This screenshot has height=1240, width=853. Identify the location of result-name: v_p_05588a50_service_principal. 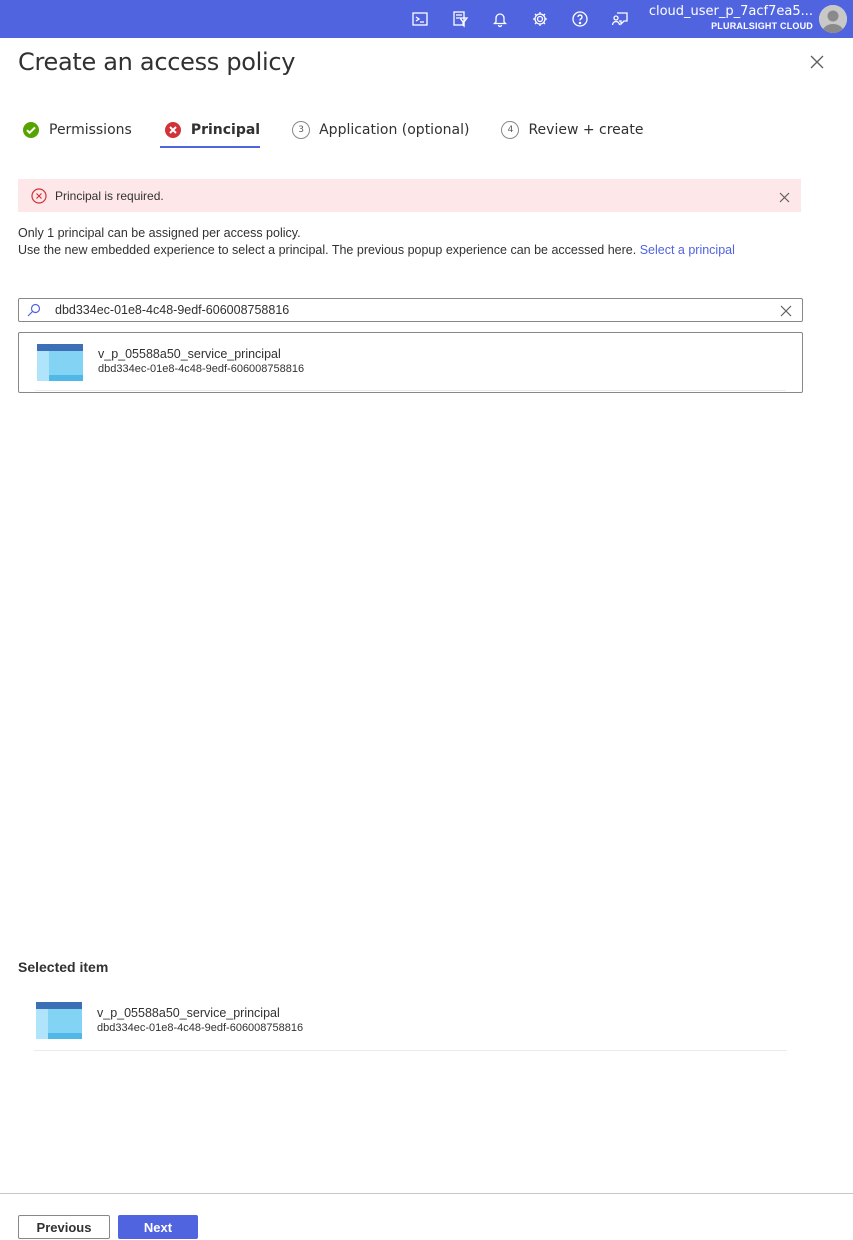
(189, 354).